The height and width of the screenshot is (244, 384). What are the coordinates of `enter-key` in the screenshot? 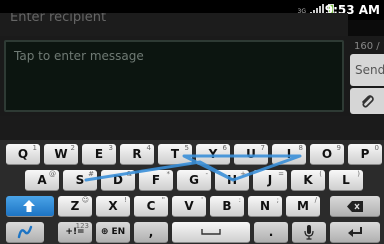 It's located at (355, 232).